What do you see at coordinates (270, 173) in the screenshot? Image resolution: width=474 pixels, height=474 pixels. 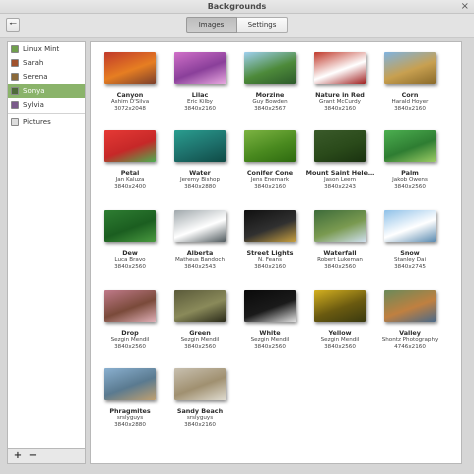 I see `background-name: Conifer Cone` at bounding box center [270, 173].